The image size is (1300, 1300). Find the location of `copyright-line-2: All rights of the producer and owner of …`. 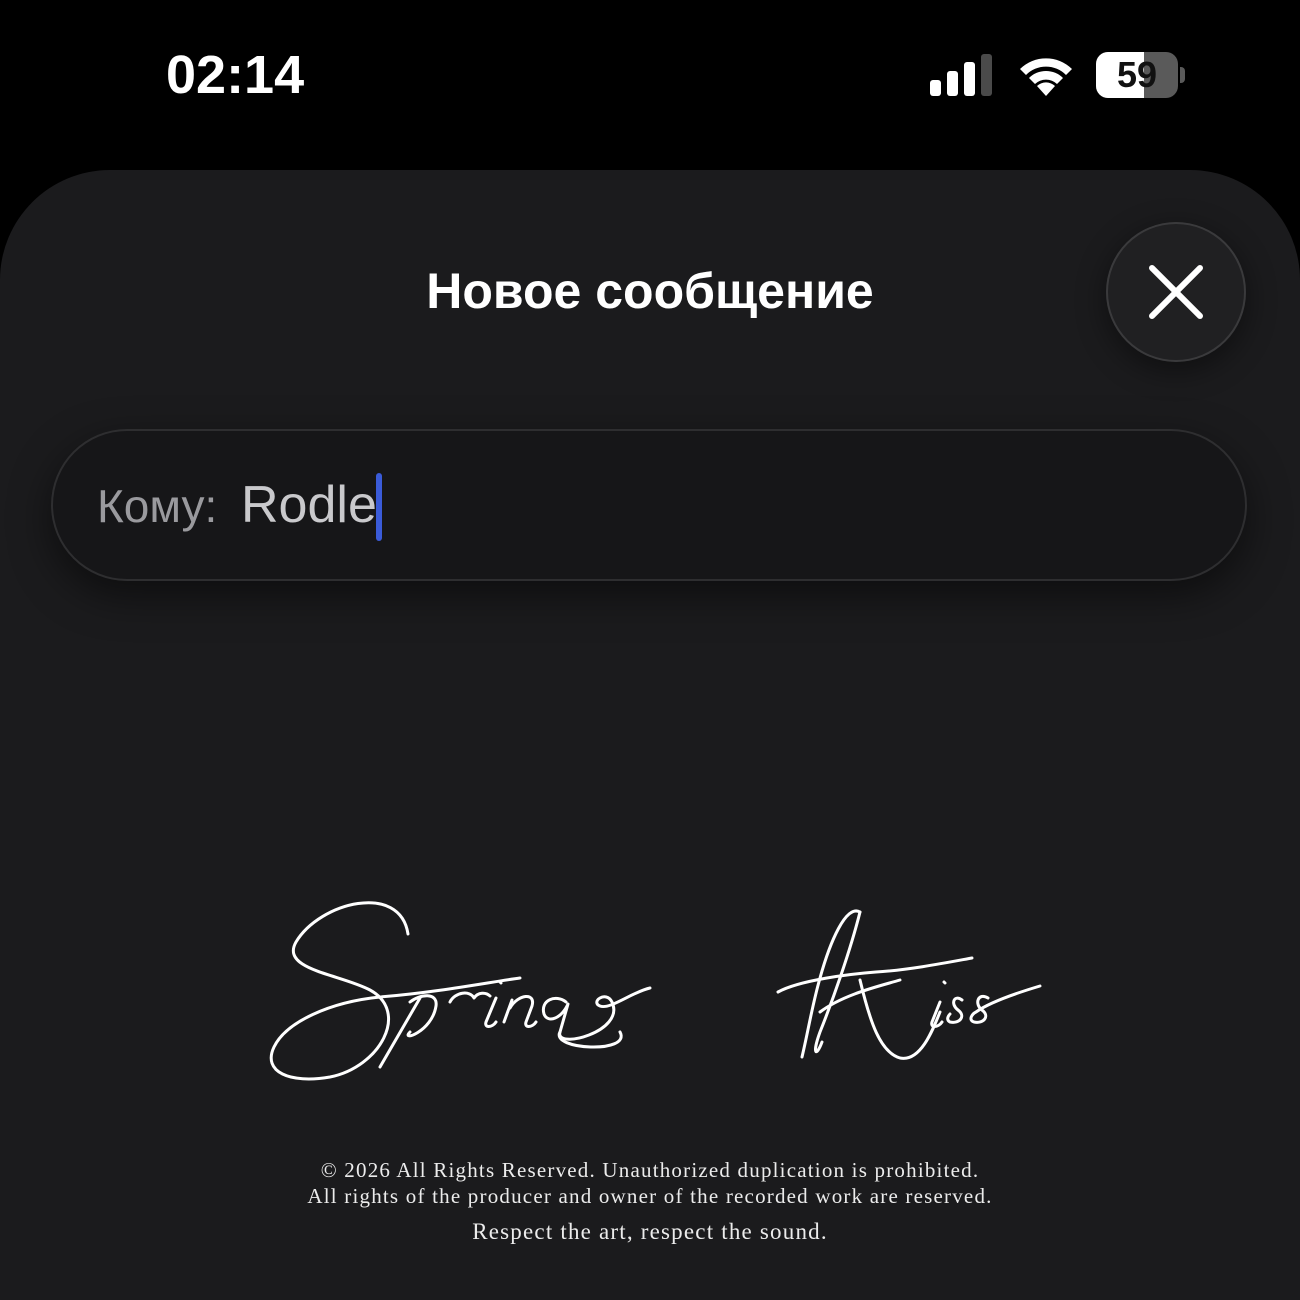

copyright-line-2: All rights of the producer and owner of … is located at coordinates (650, 1196).